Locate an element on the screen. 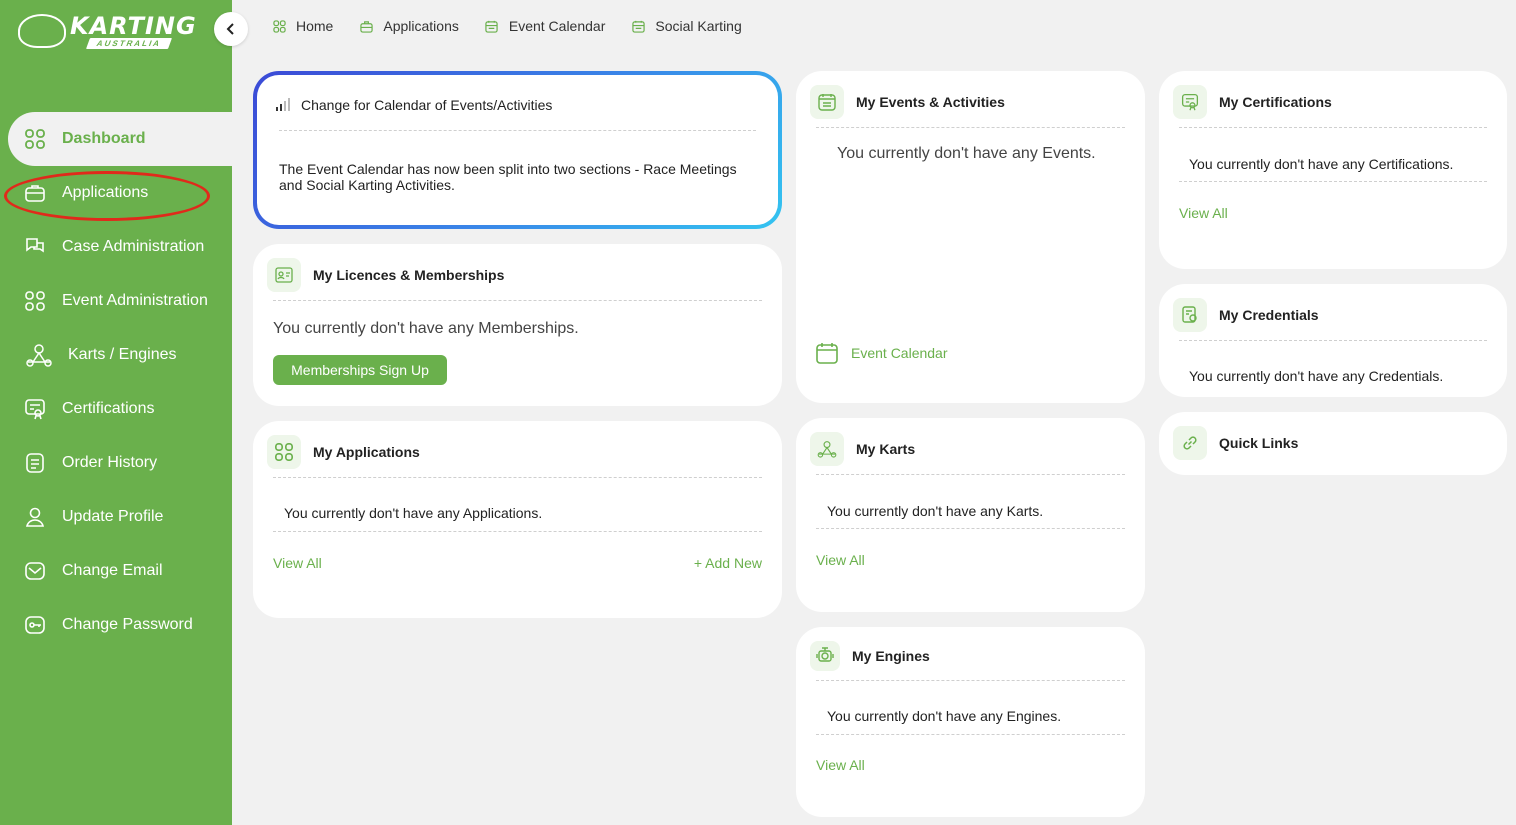 The width and height of the screenshot is (1516, 825). notice-title: Change for Calendar of Events/Activities is located at coordinates (427, 105).